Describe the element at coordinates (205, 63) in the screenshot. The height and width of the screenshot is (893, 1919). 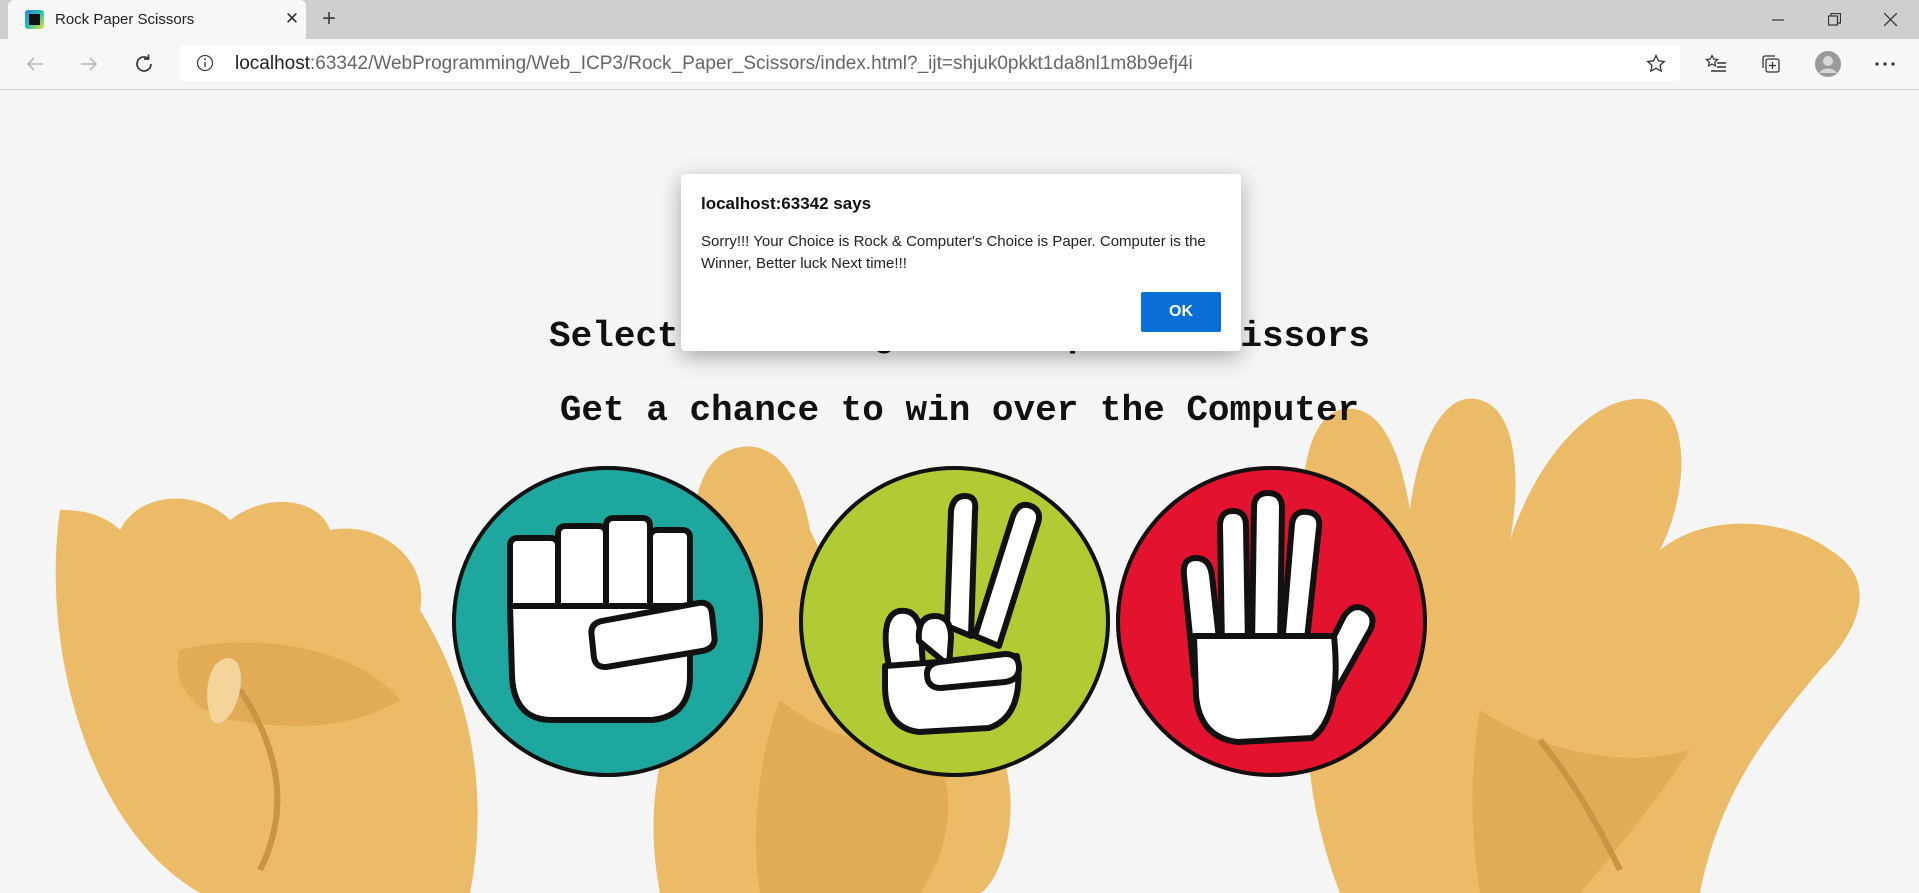
I see `site-info-icon` at that location.